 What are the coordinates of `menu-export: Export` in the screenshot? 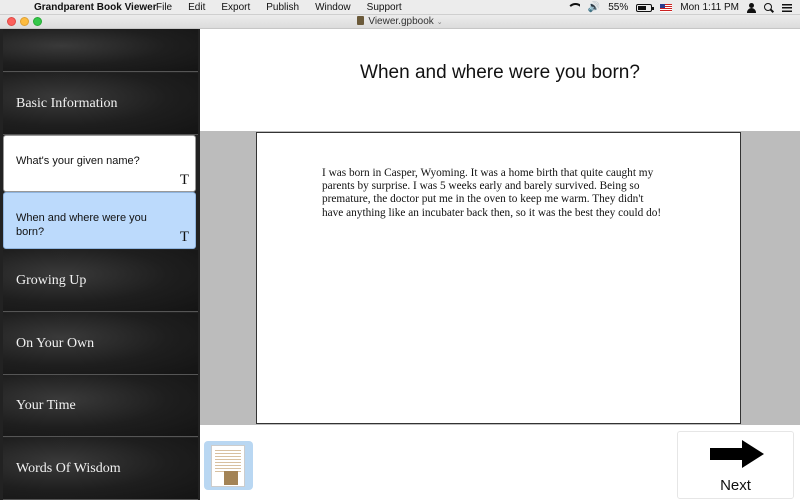 It's located at (235, 7).